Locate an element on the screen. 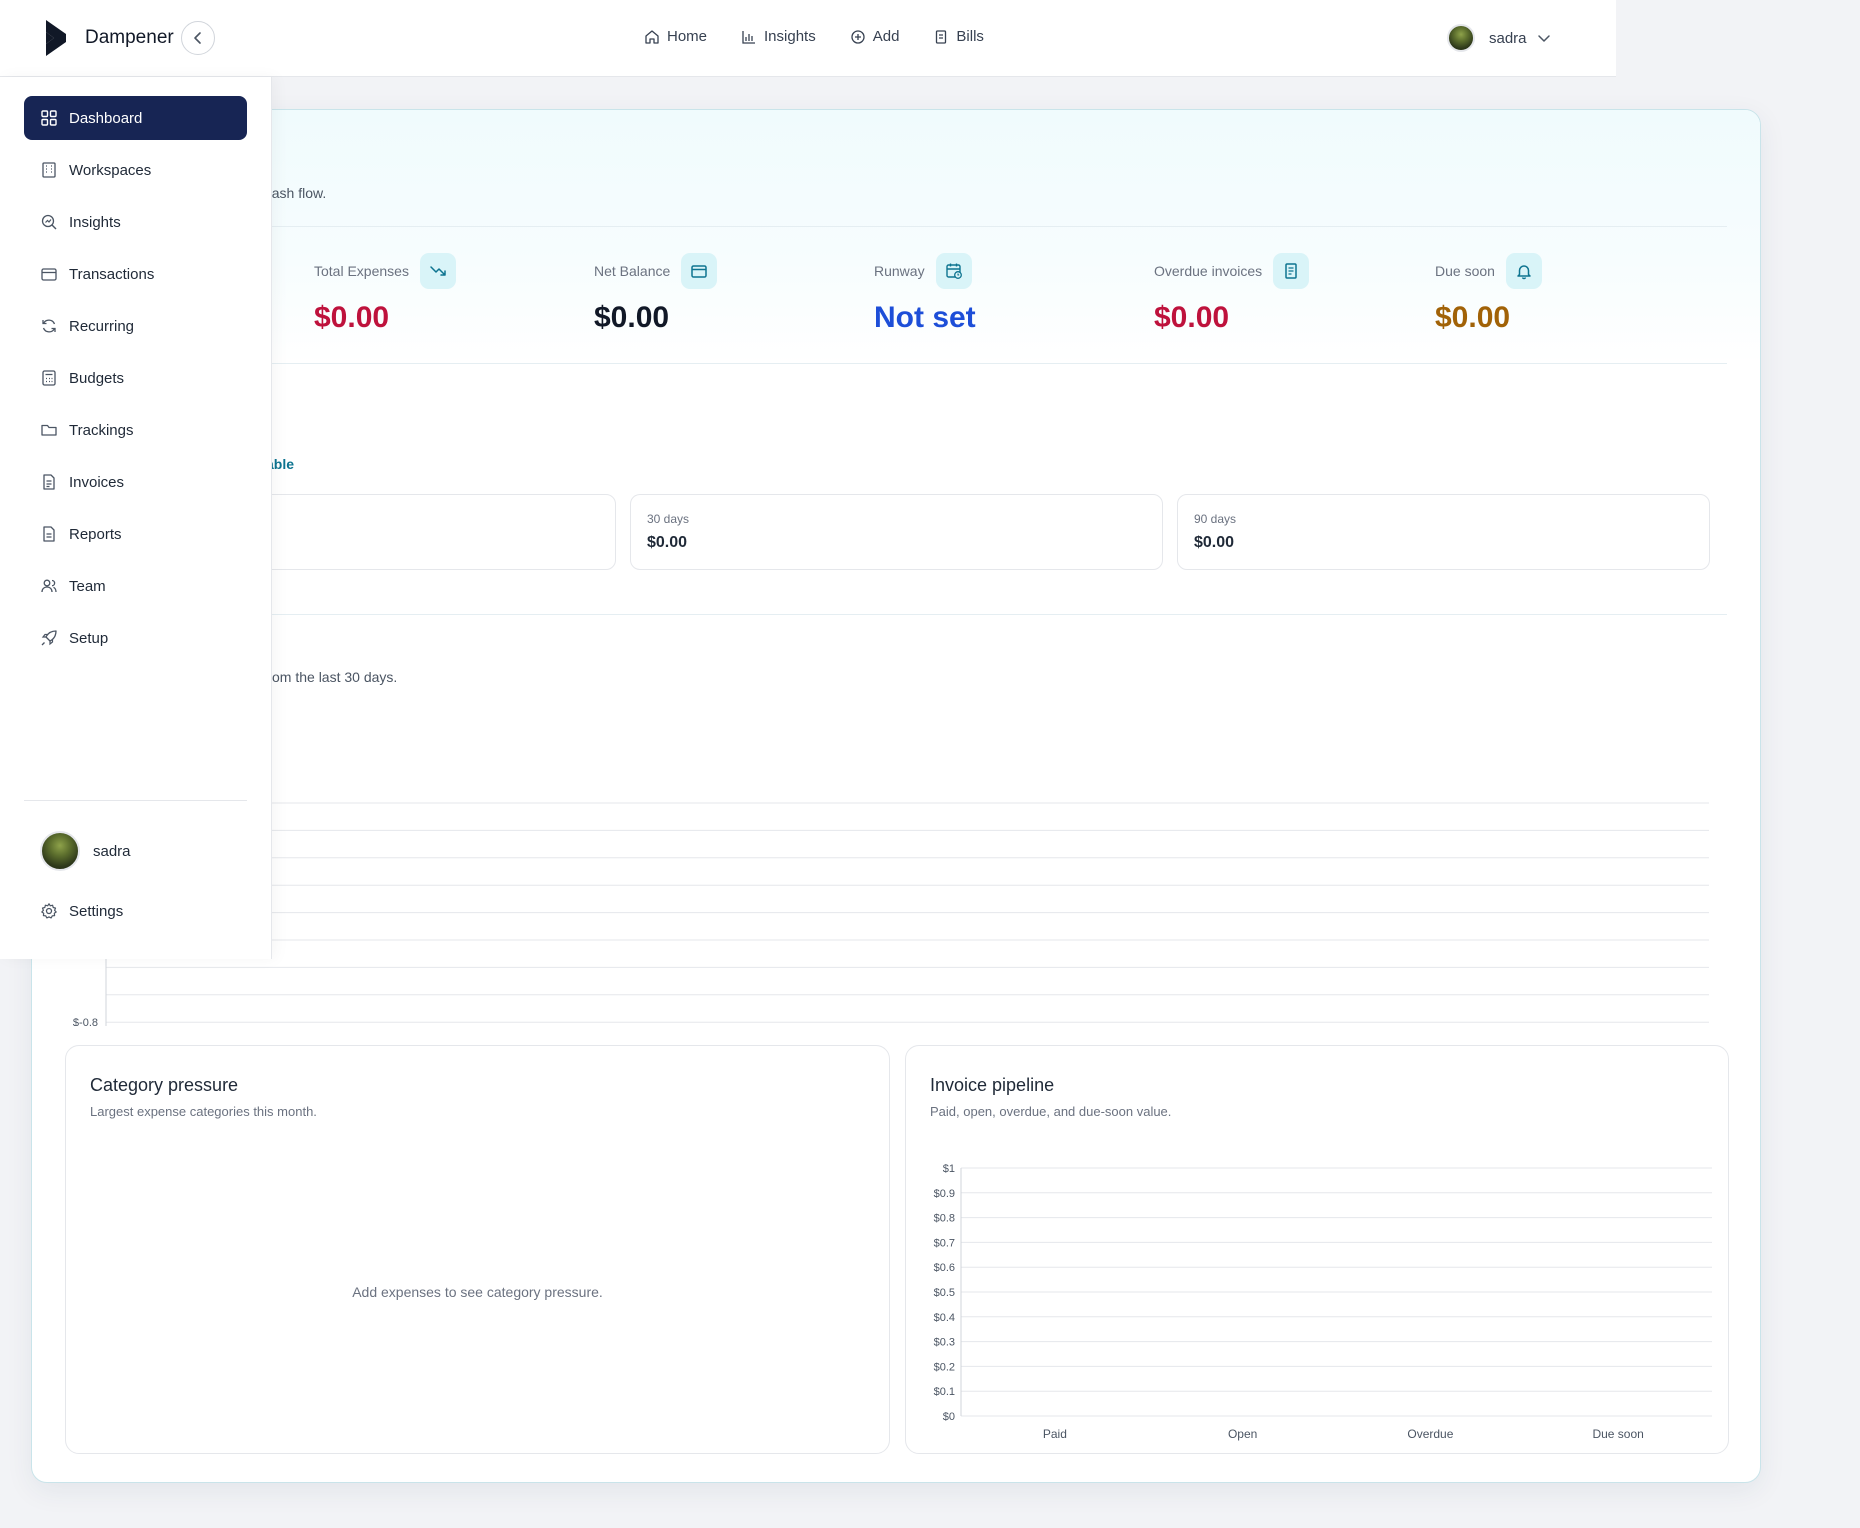 The width and height of the screenshot is (1860, 1528). sidebar-item-label: Dashboard is located at coordinates (106, 118).